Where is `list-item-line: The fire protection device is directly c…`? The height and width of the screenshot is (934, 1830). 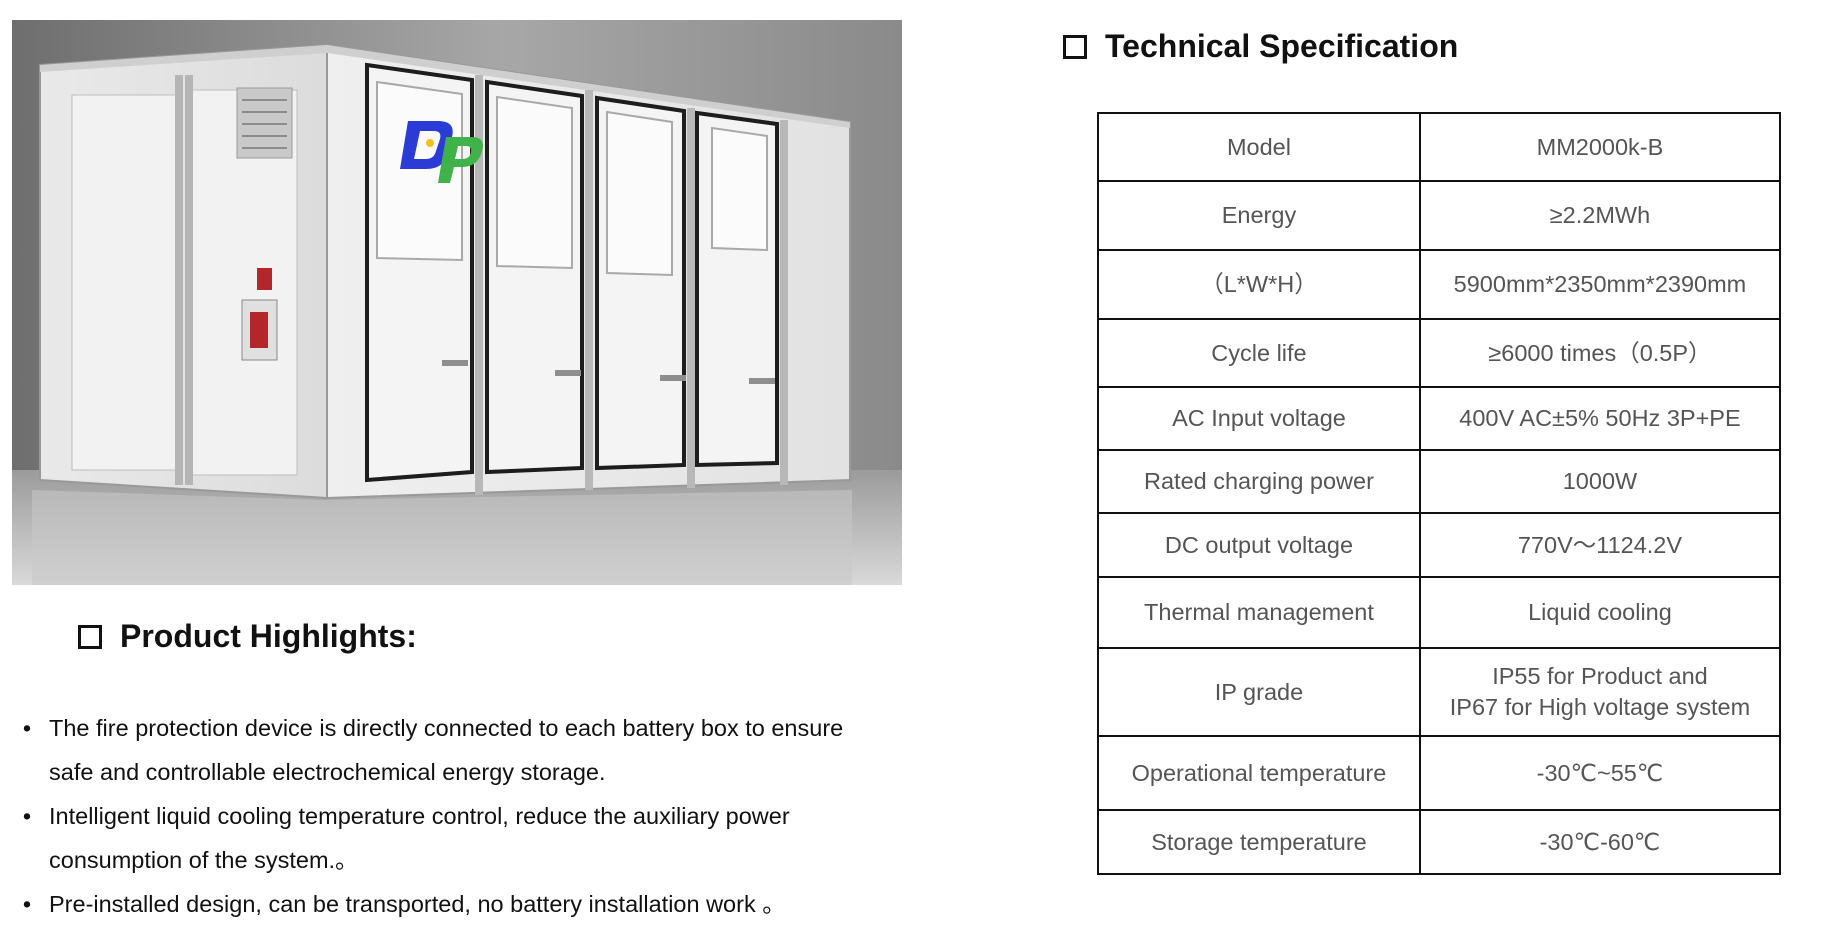 list-item-line: The fire protection device is directly c… is located at coordinates (446, 728).